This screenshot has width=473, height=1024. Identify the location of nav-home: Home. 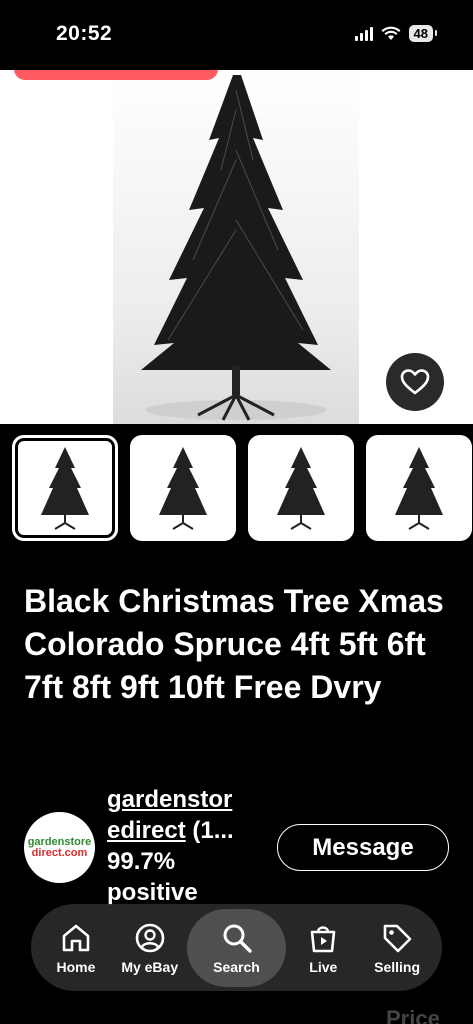
(76, 948).